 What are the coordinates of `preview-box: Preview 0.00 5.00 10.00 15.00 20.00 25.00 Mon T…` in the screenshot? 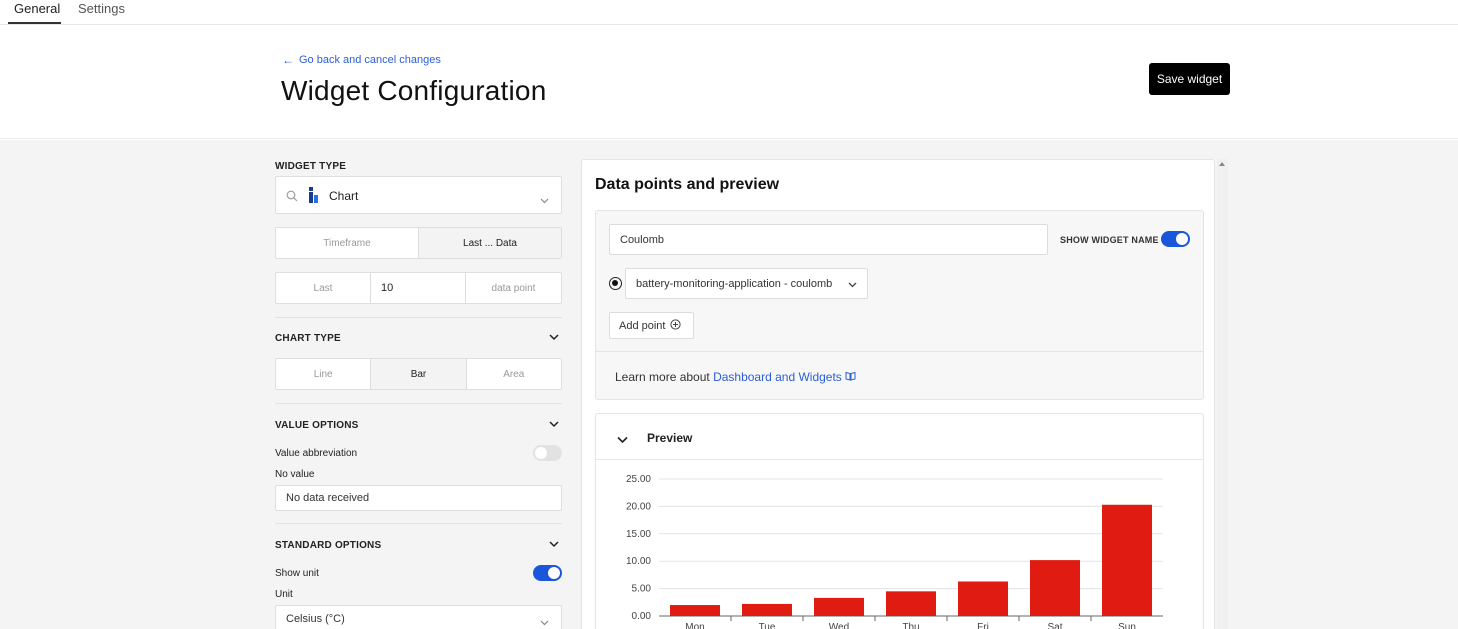 It's located at (899, 521).